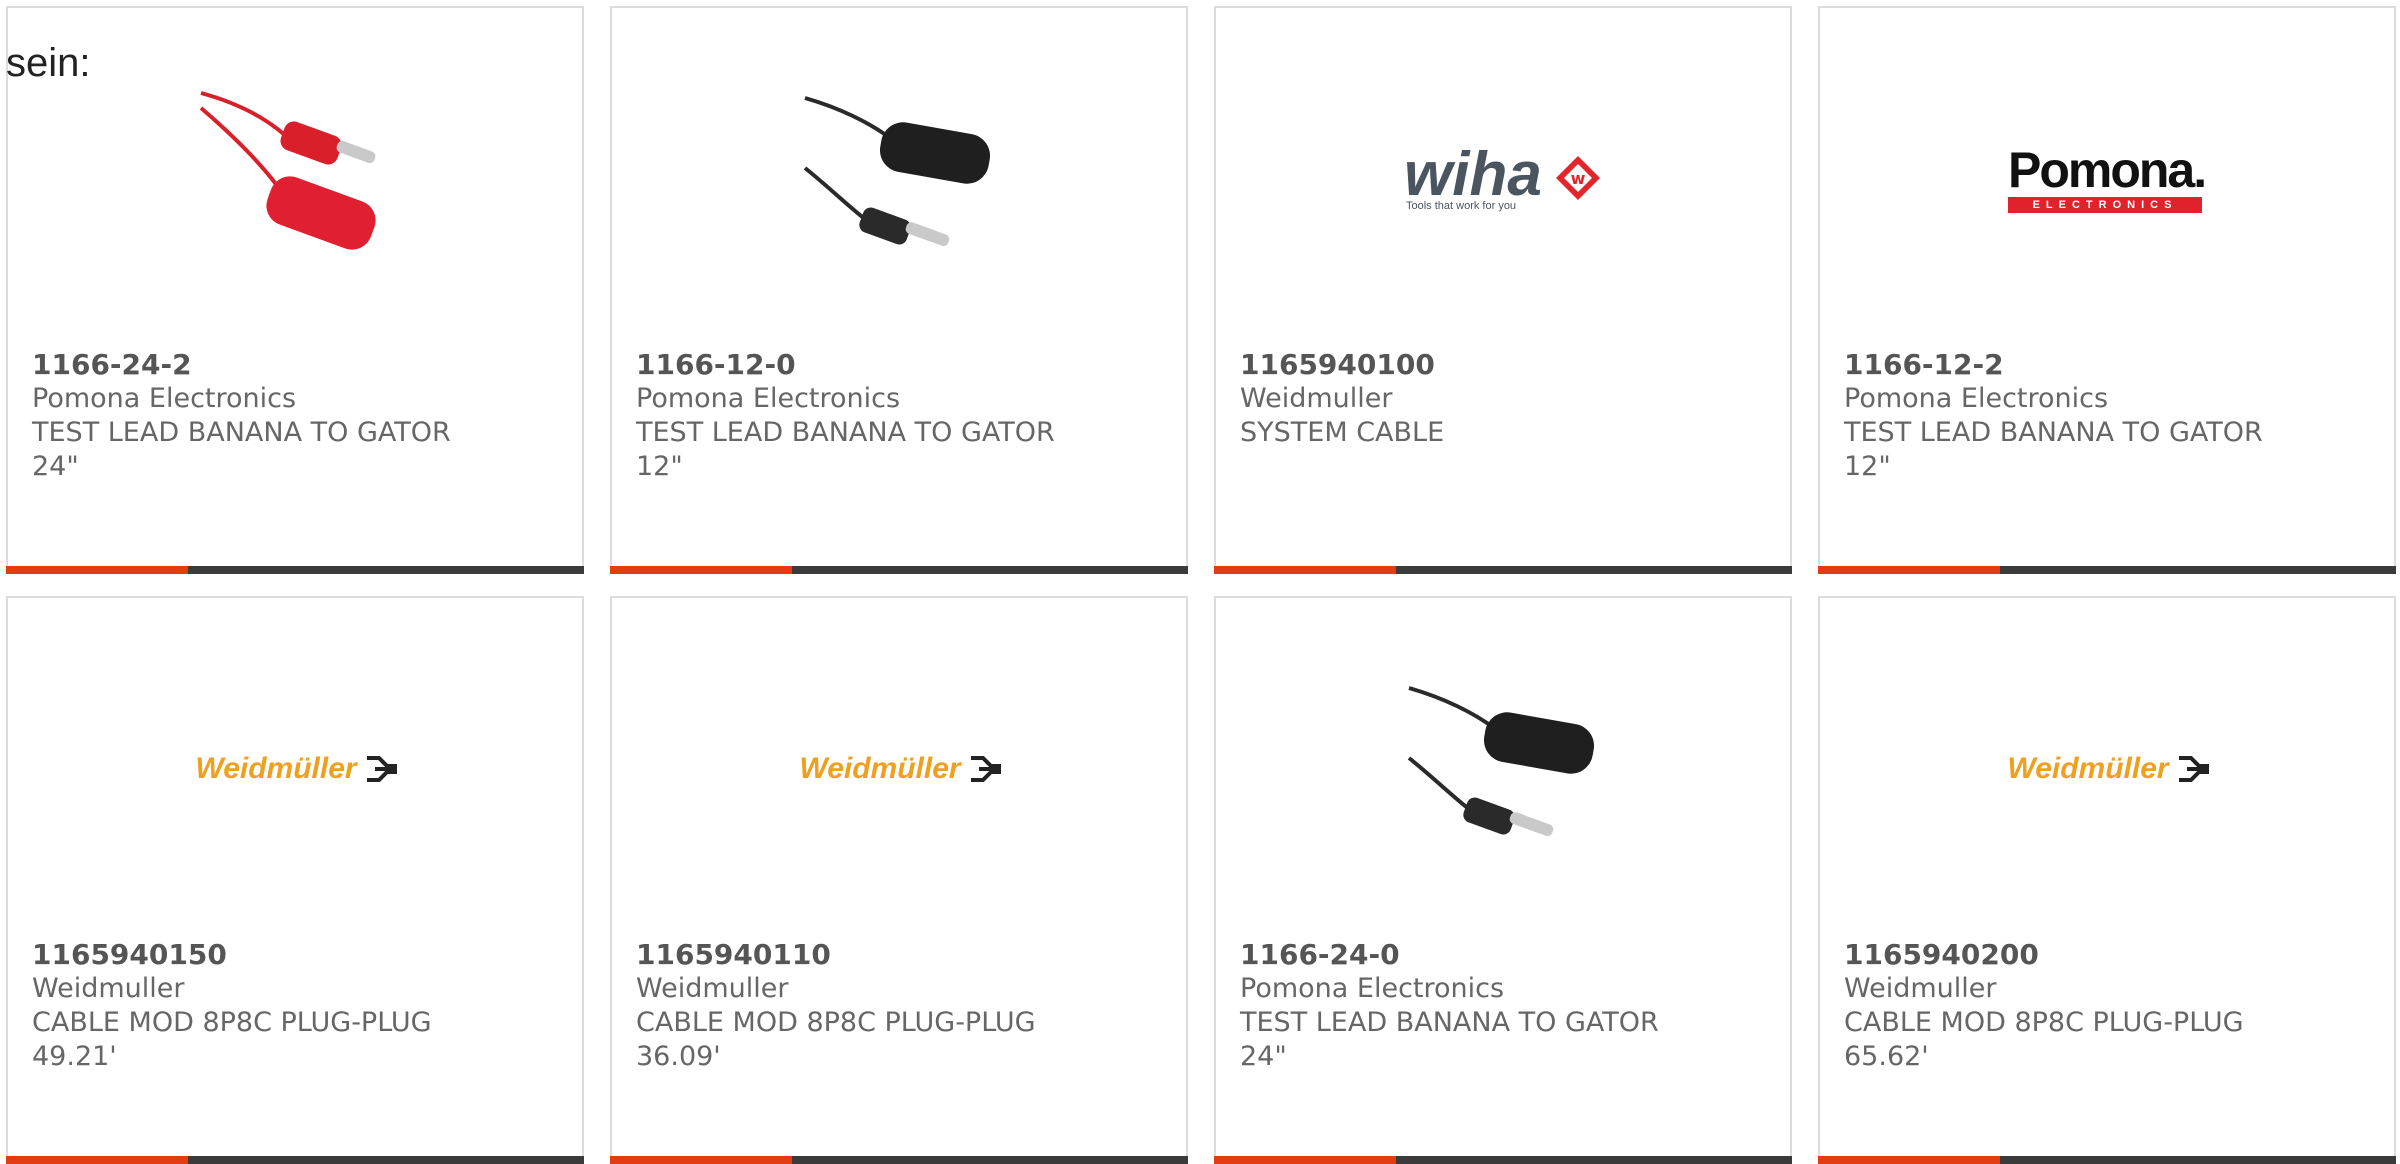 This screenshot has width=2400, height=1164. What do you see at coordinates (297, 179) in the screenshot?
I see `red-test-lead-icon` at bounding box center [297, 179].